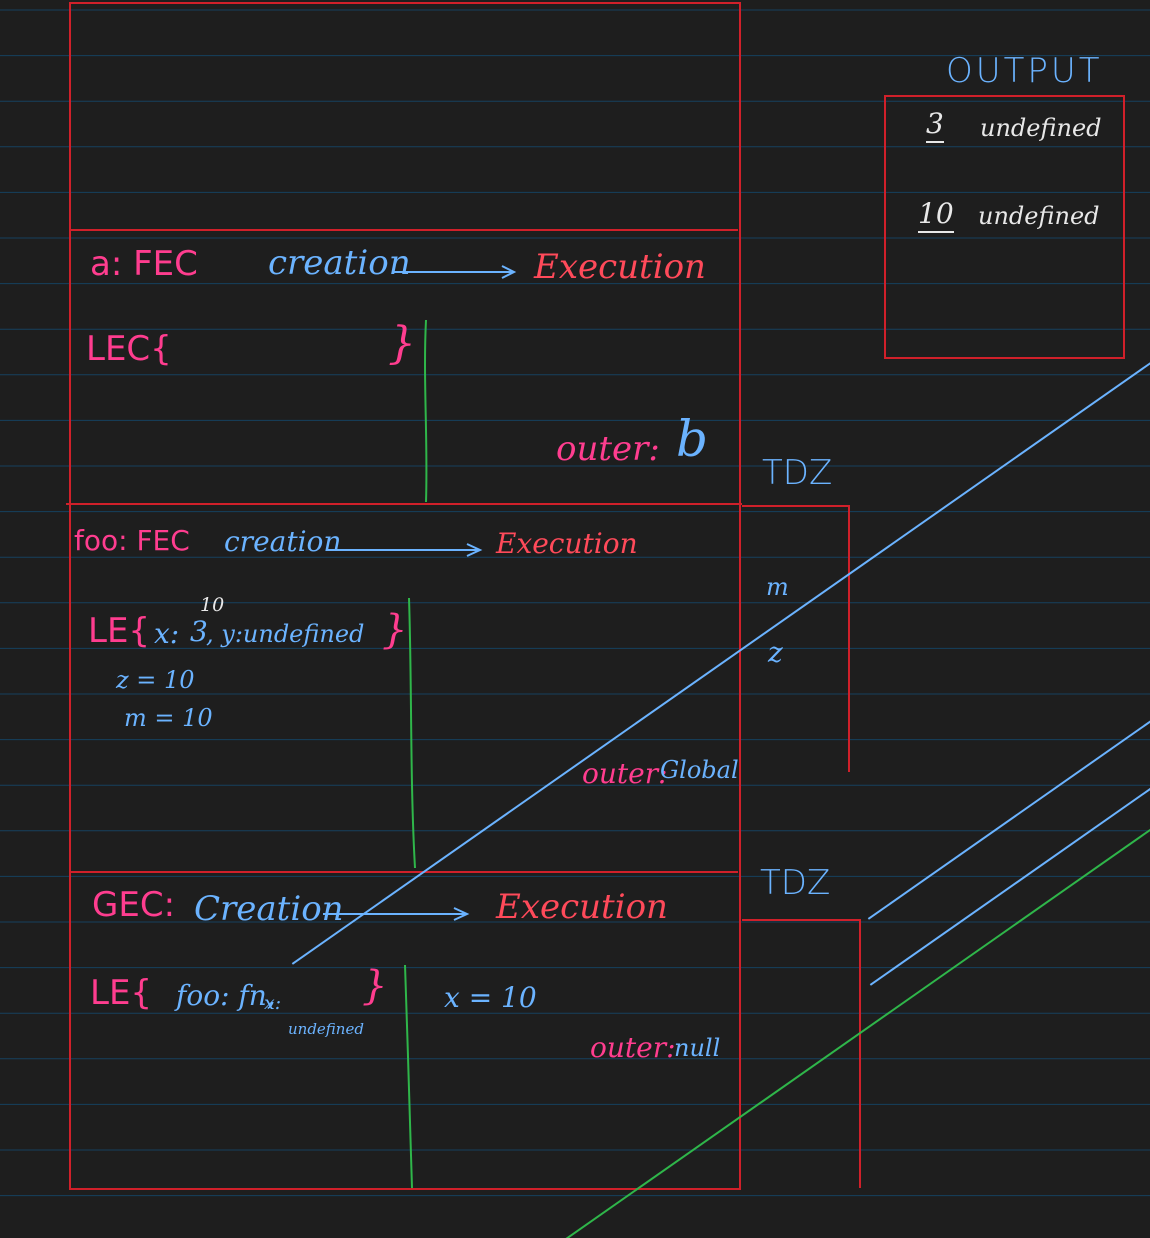 The height and width of the screenshot is (1238, 1150). I want to click on output-line1-value: undefined, so click(1041, 128).